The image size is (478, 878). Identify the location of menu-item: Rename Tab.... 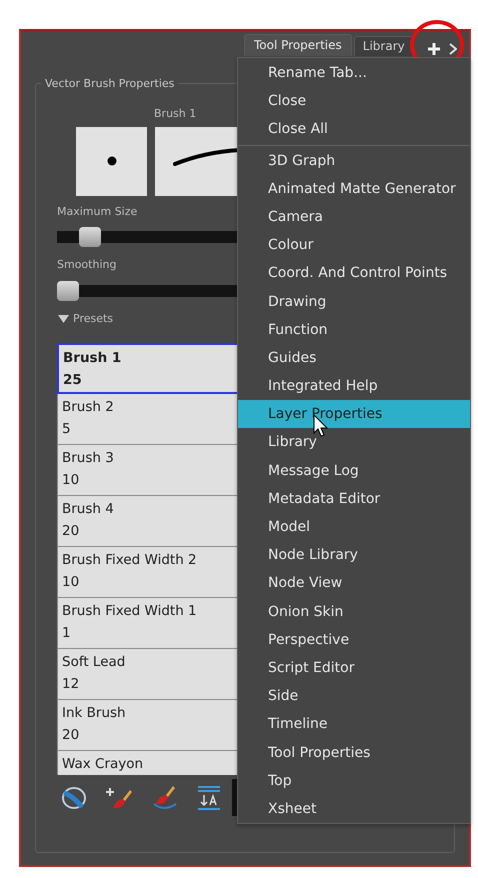
(354, 73).